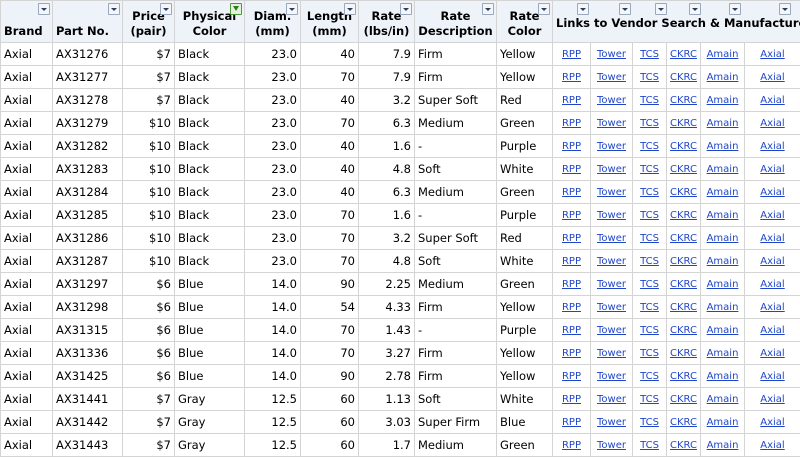  I want to click on length-cell: 90, so click(330, 284).